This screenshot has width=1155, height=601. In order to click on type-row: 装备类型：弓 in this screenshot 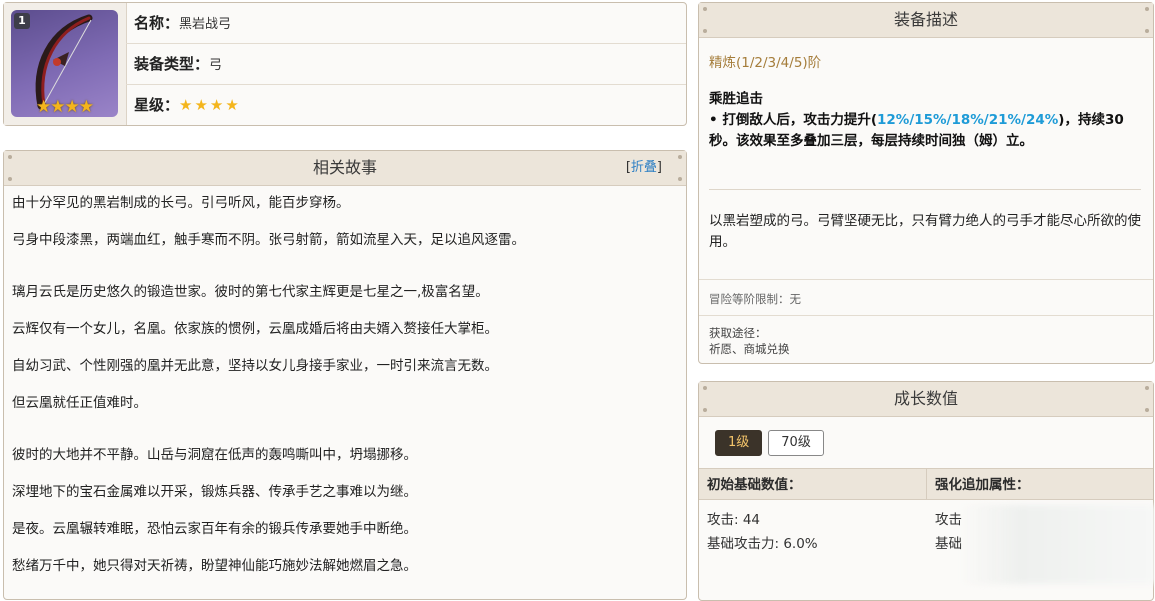, I will do `click(406, 64)`.